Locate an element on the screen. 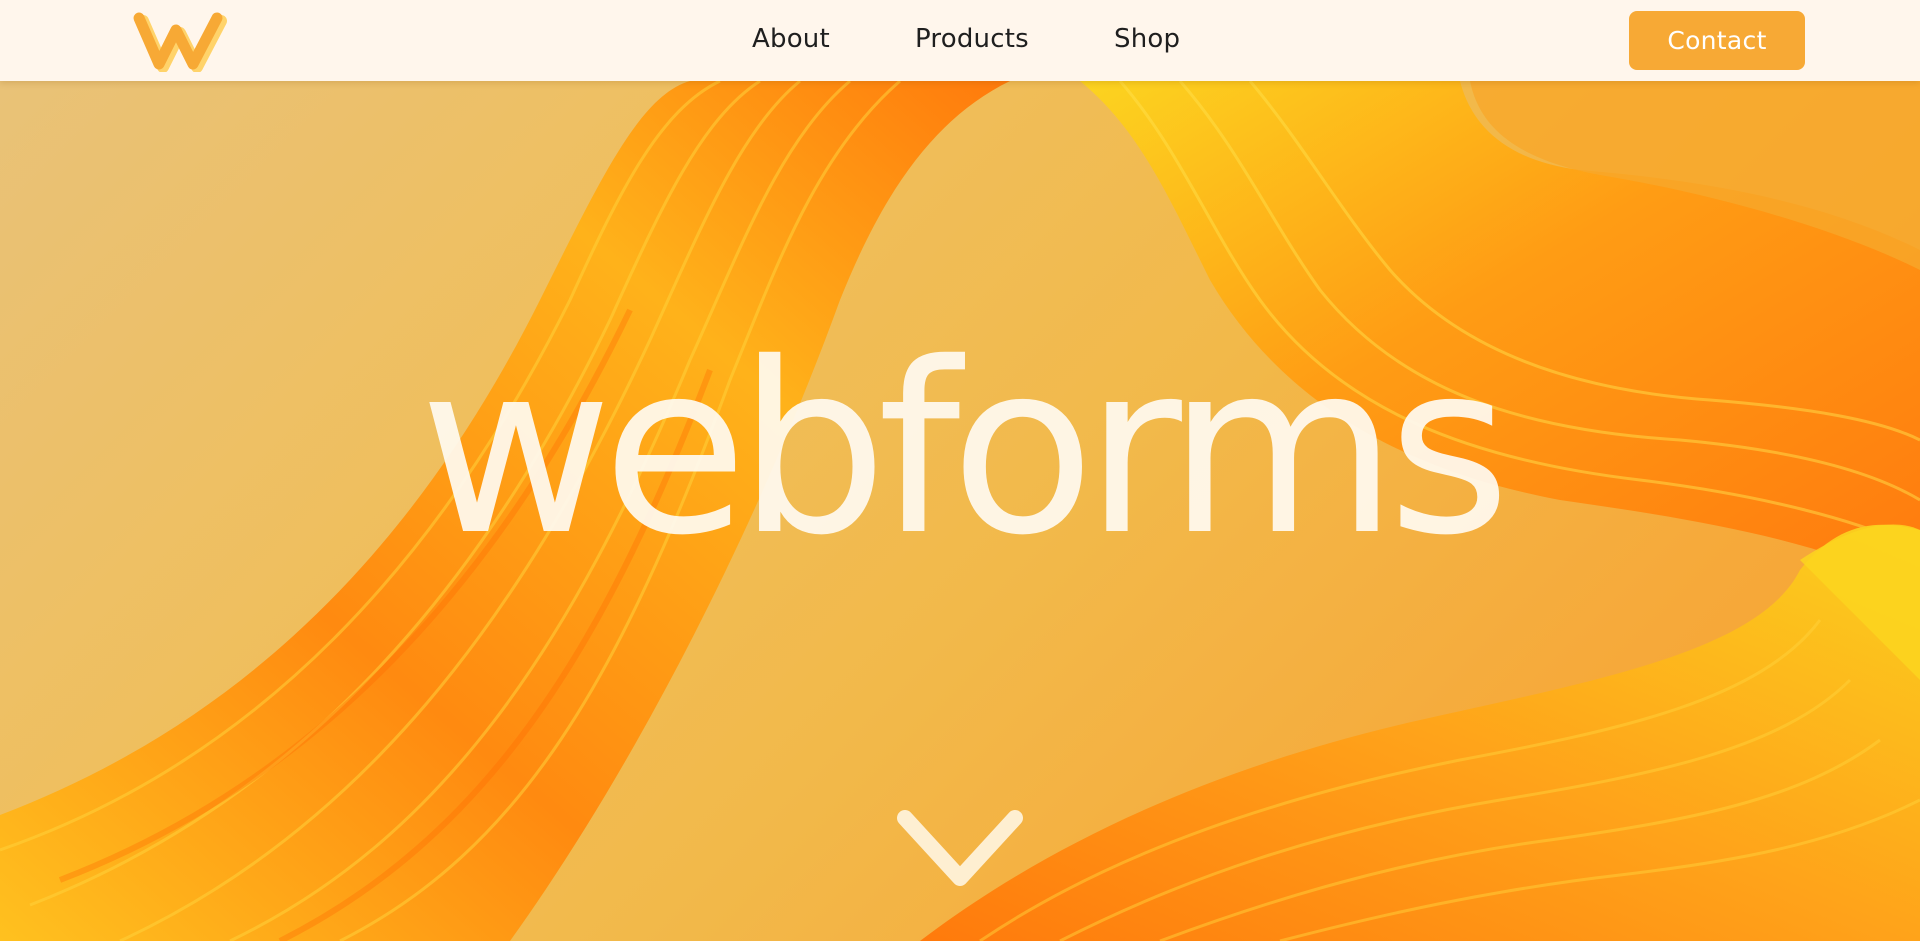 The image size is (1920, 941). site-header: About Products Shop Contact is located at coordinates (960, 40).